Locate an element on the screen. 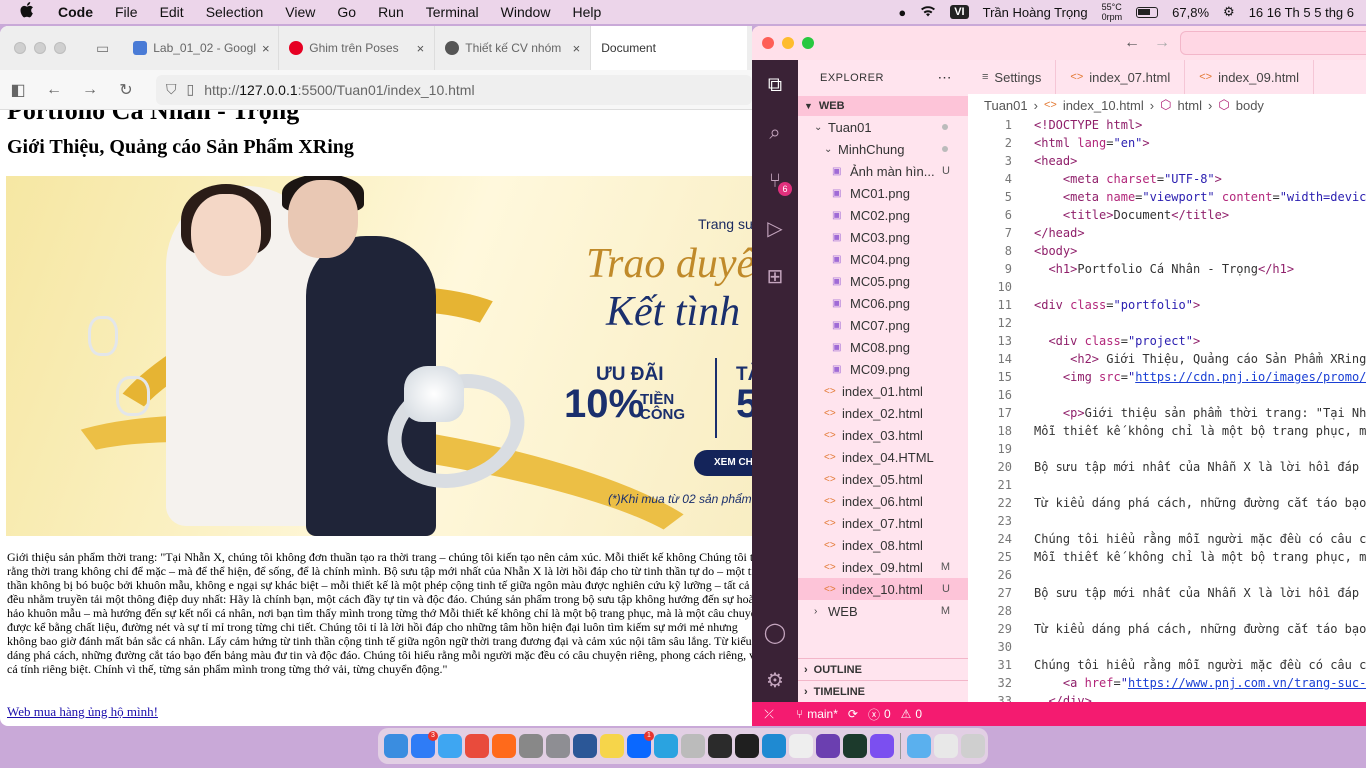 The image size is (1366, 768). sidebar-toggle-icon: ◧ is located at coordinates (18, 90).